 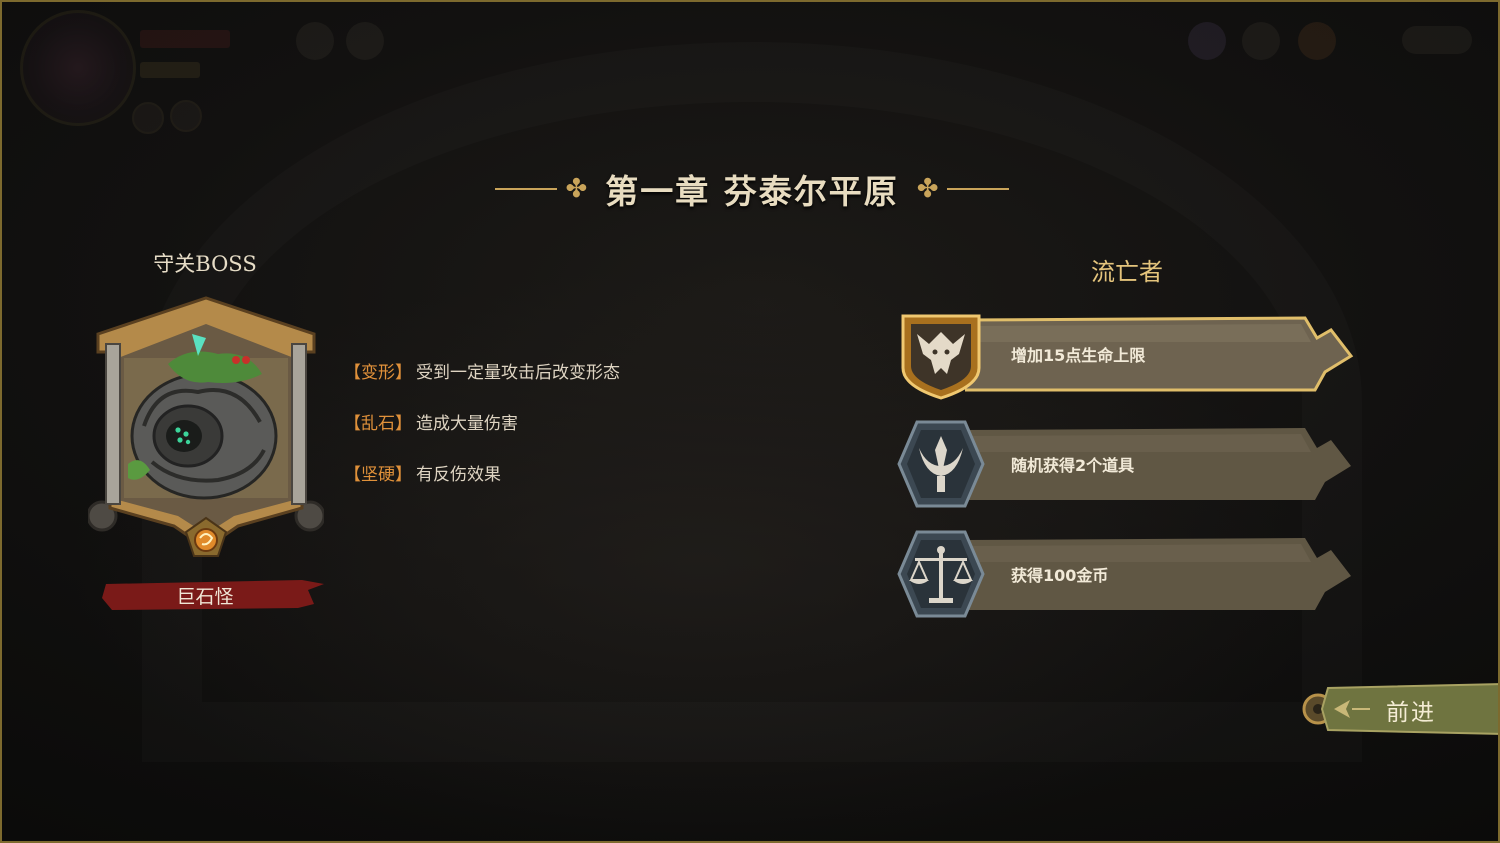 What do you see at coordinates (554, 383) in the screenshot?
I see `ability-item: 【变形】 受到一定量攻击后改变形态` at bounding box center [554, 383].